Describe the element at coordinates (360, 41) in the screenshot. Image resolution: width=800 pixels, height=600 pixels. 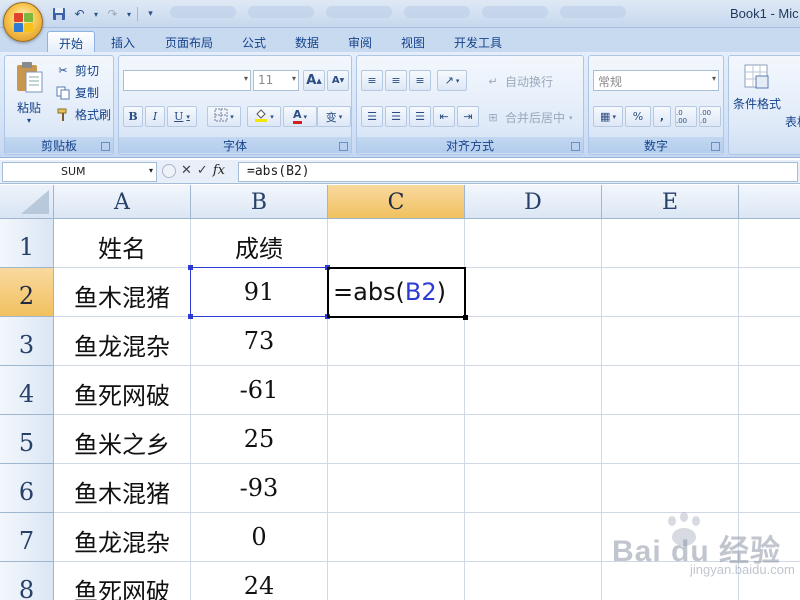
I see `tab-review: 审阅` at that location.